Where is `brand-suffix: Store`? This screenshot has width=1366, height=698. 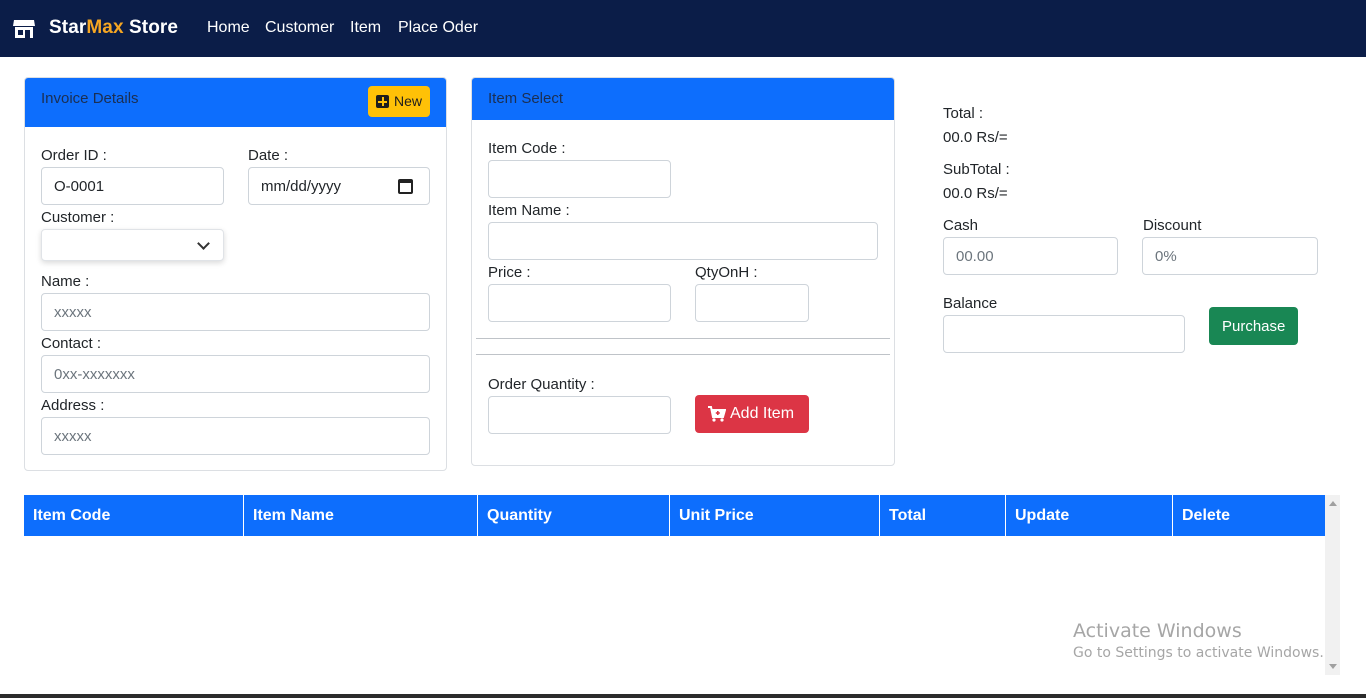
brand-suffix: Store is located at coordinates (151, 27).